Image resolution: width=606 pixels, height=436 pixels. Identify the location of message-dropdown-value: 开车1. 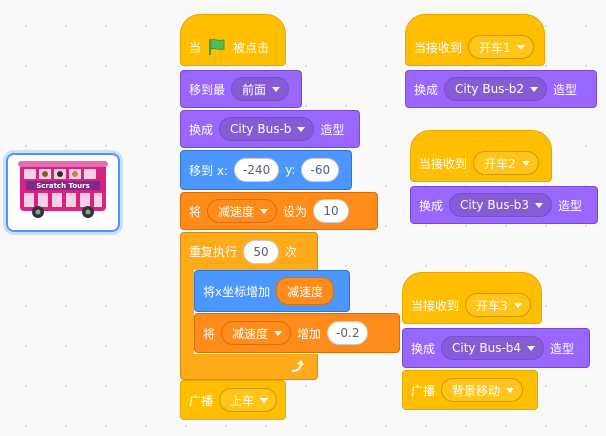
(495, 47).